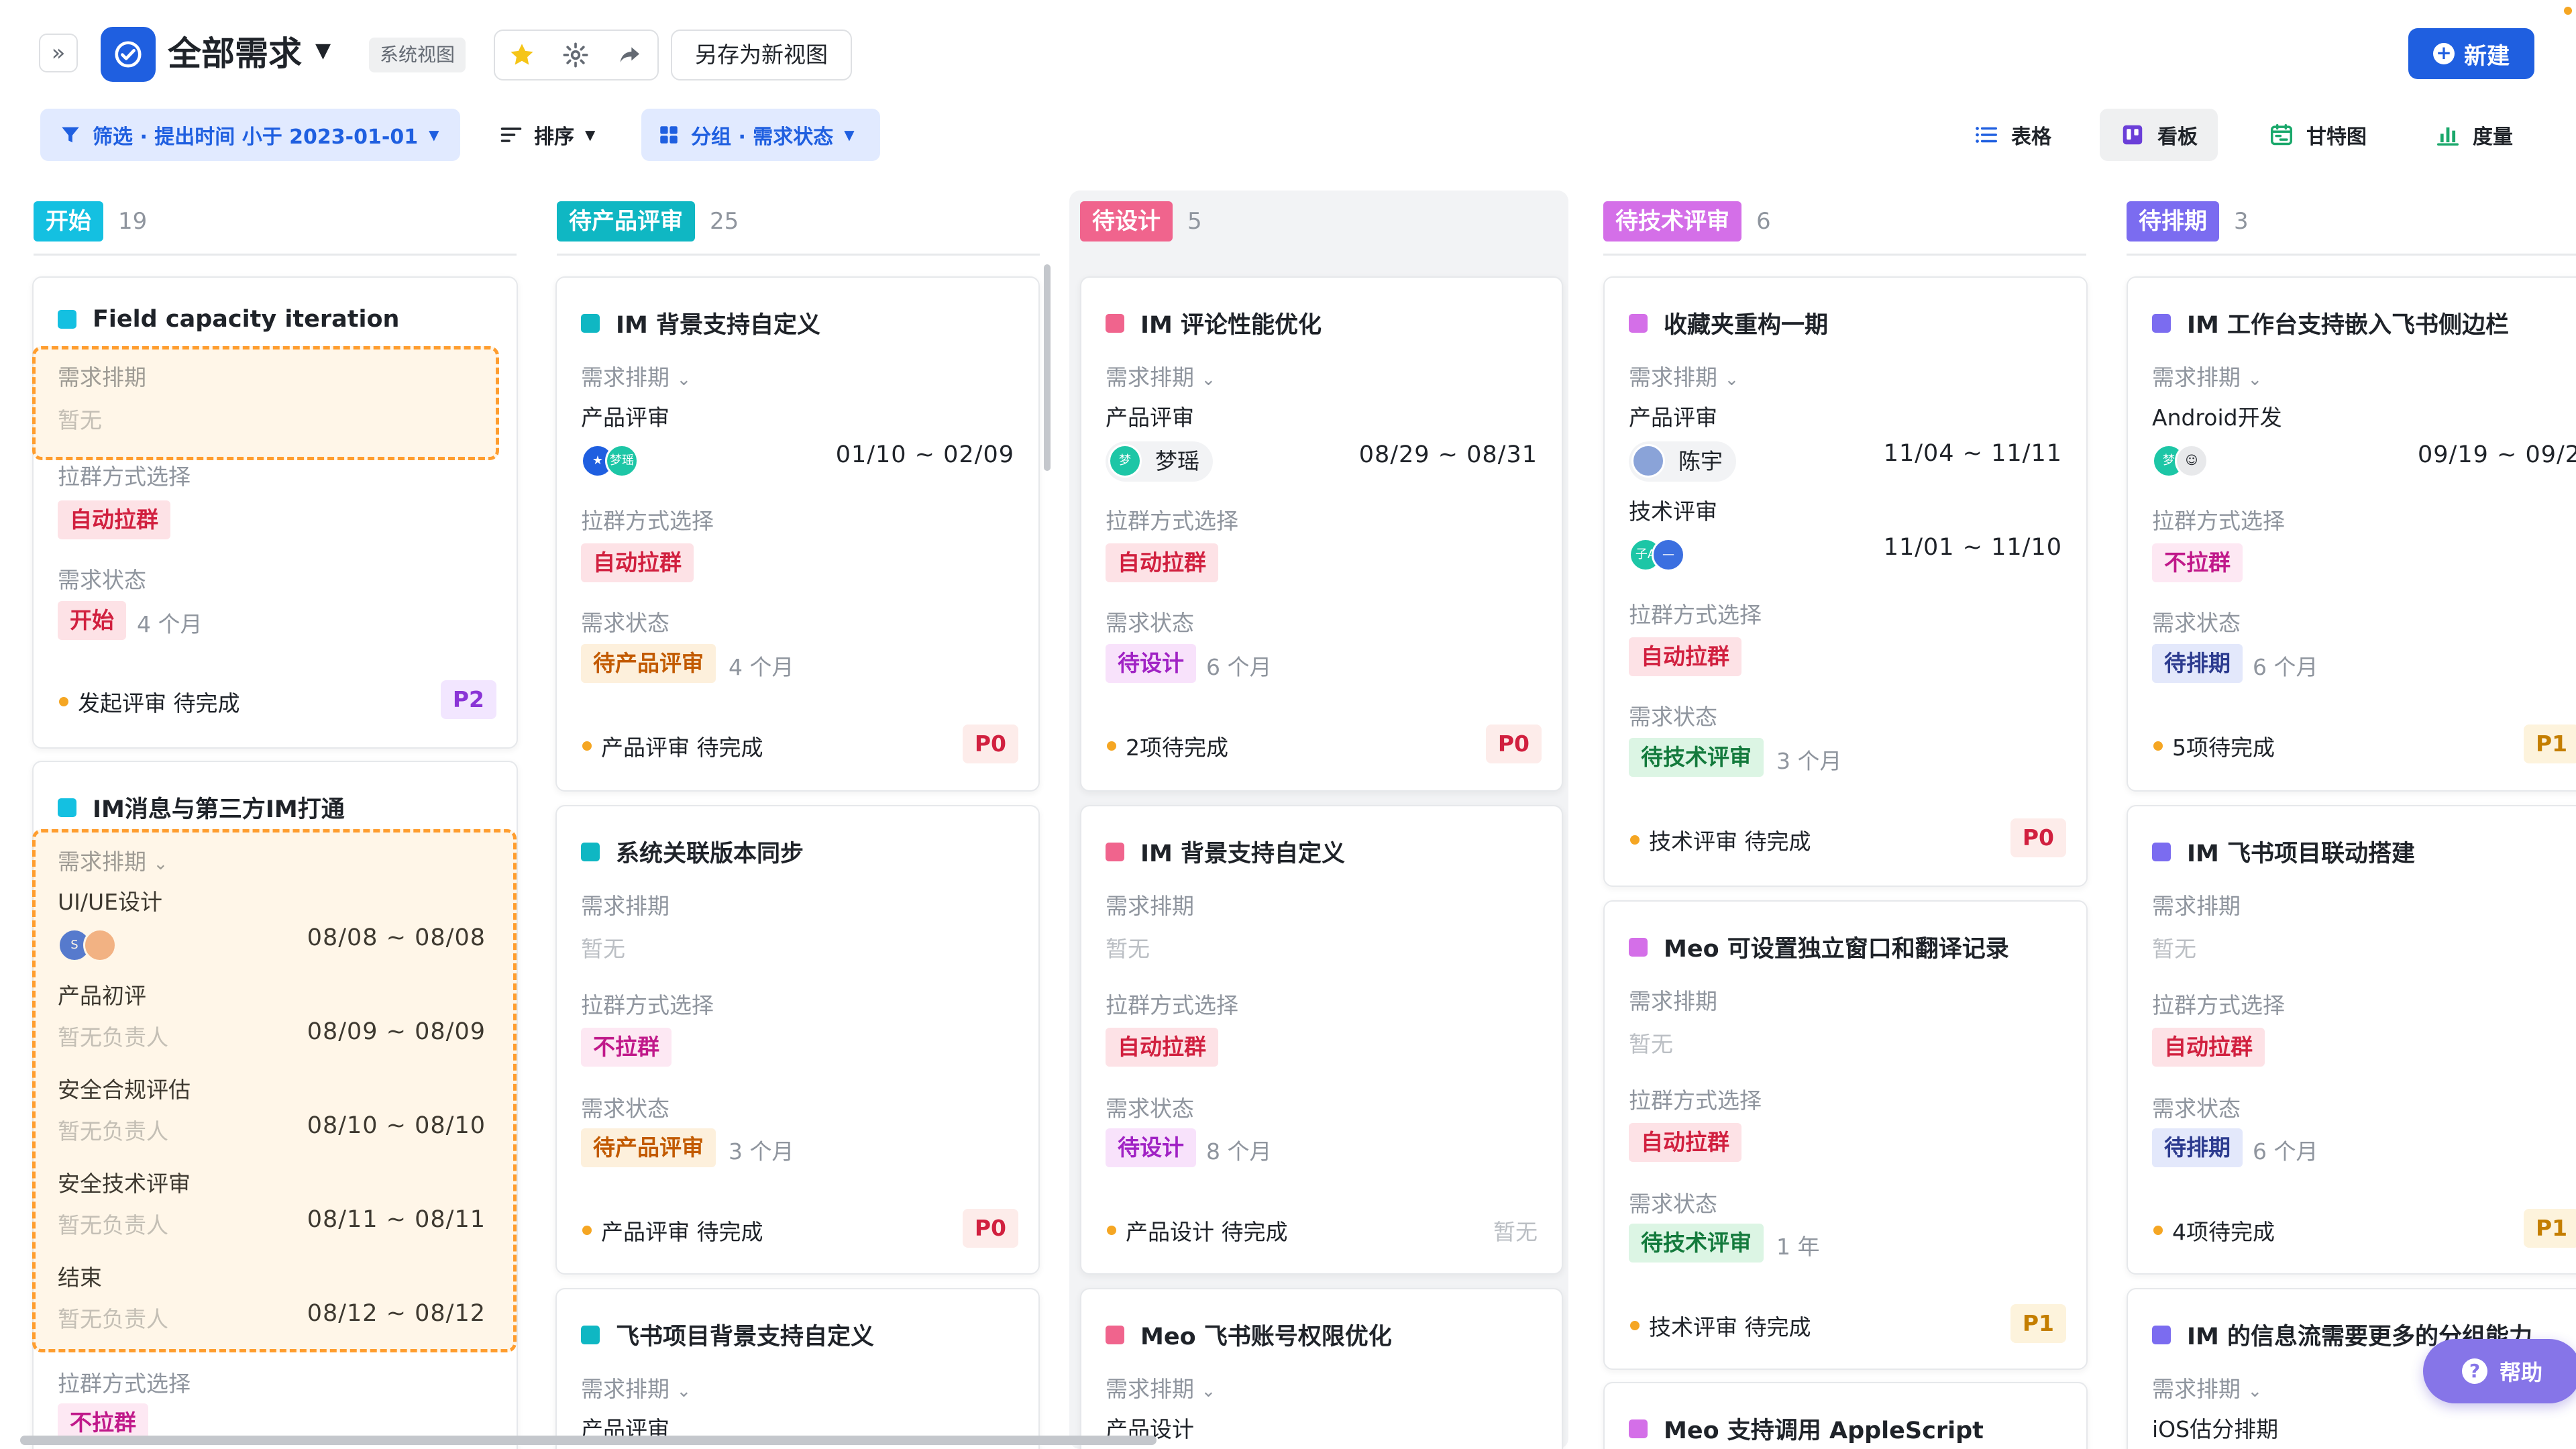  Describe the element at coordinates (2214, 1230) in the screenshot. I see `card-footer: 4项待完成` at that location.